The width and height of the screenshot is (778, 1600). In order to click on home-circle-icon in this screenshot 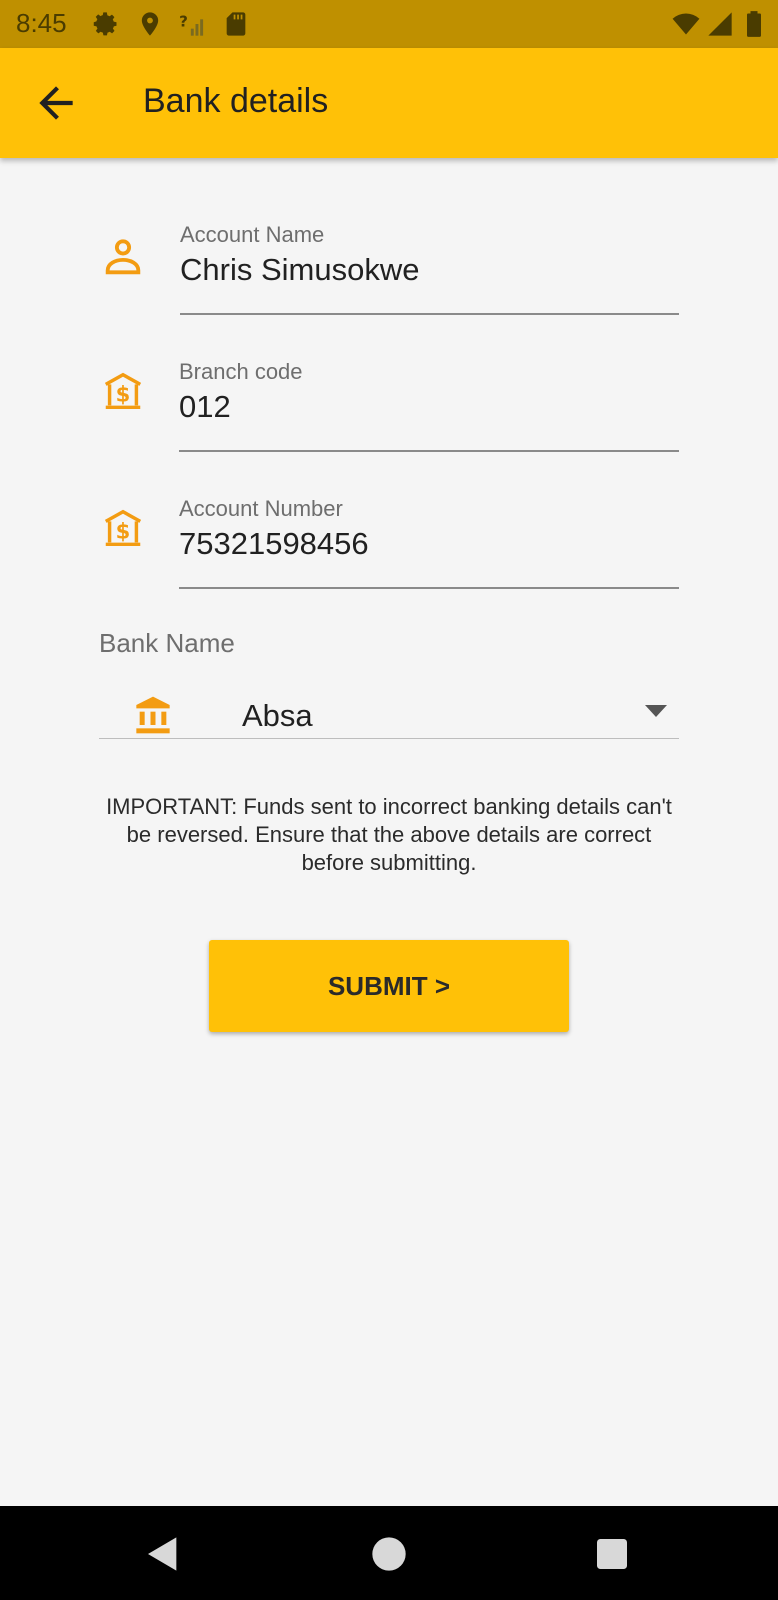, I will do `click(389, 1554)`.